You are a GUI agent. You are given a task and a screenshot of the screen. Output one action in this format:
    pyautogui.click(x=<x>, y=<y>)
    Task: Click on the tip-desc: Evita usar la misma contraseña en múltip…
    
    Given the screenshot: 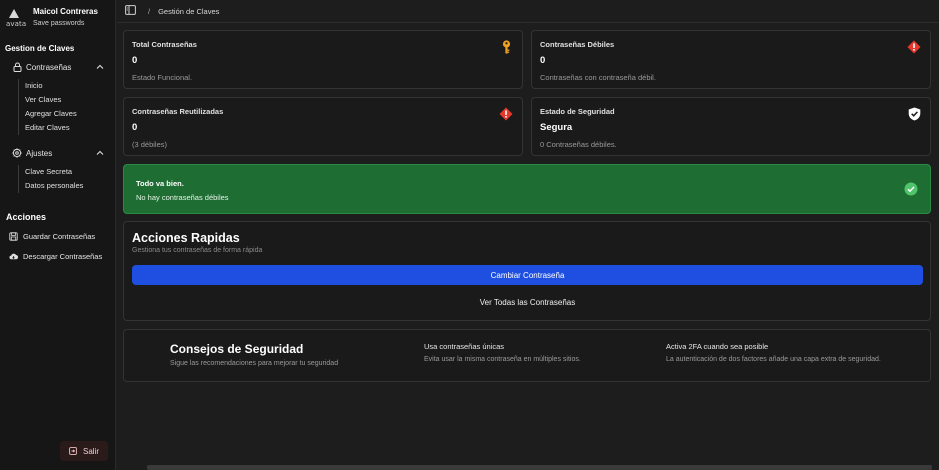 What is the action you would take?
    pyautogui.click(x=502, y=359)
    